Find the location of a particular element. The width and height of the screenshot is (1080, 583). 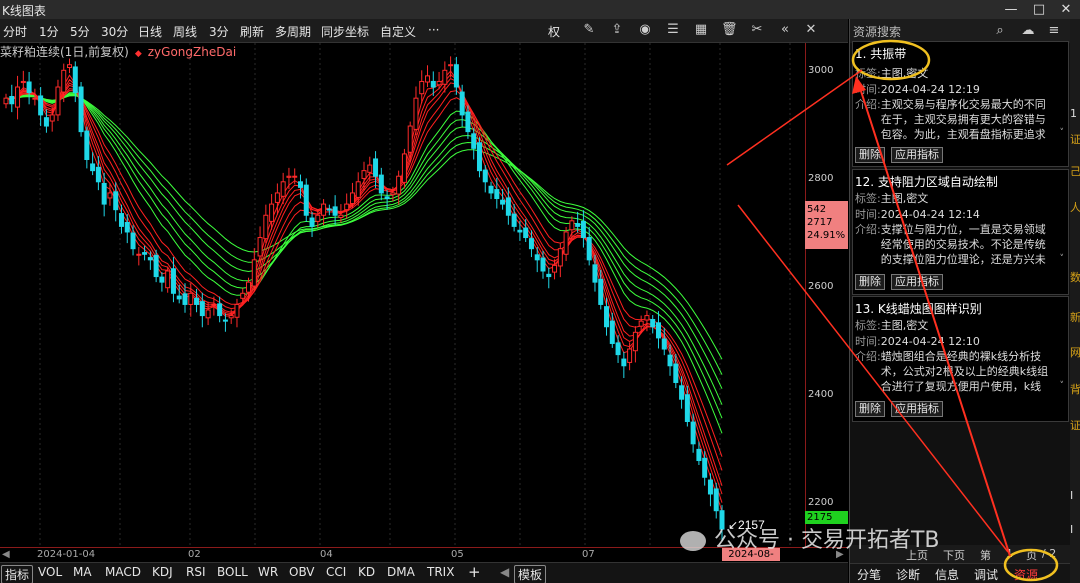

toolbar-sync-axis: 同步坐标 is located at coordinates (345, 31).